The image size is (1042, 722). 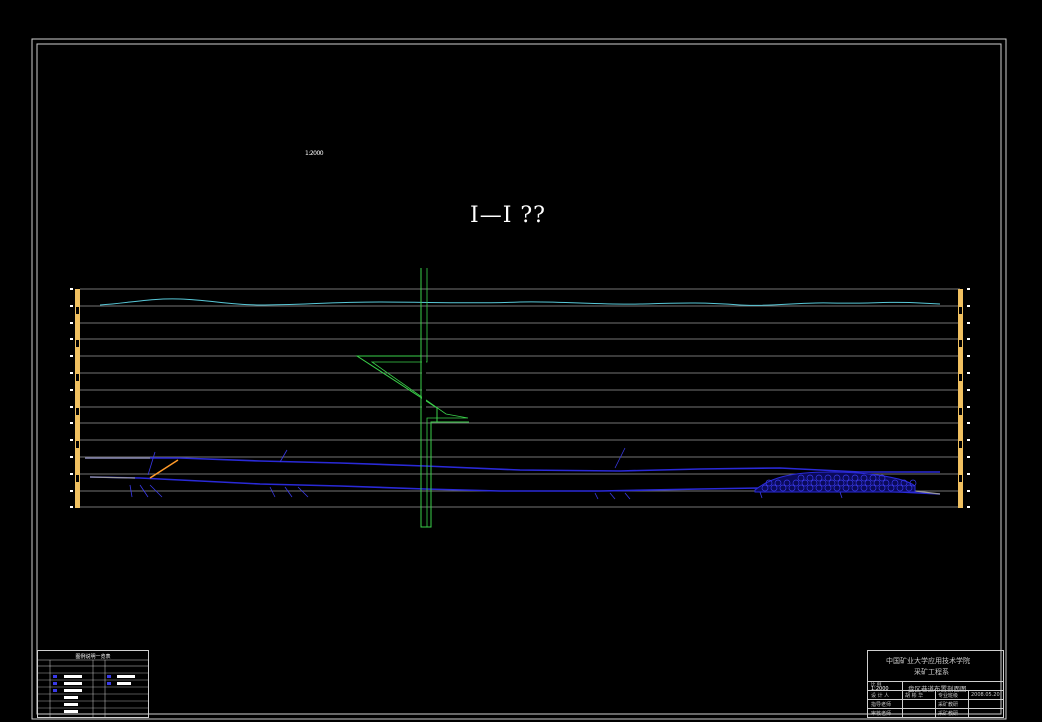 What do you see at coordinates (948, 696) in the screenshot?
I see `class-label: 专业班级` at bounding box center [948, 696].